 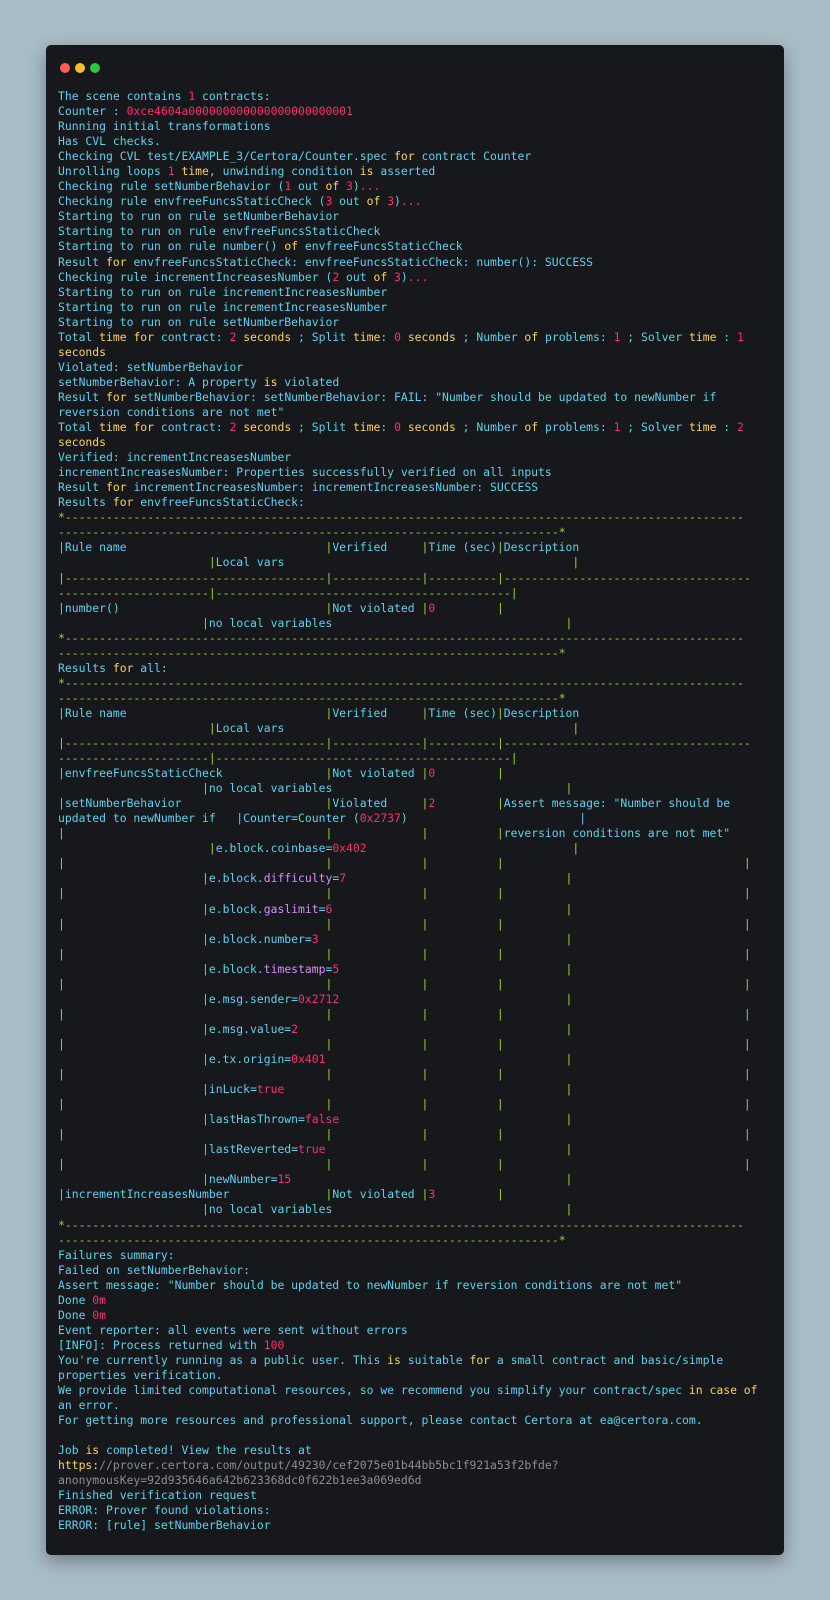 What do you see at coordinates (151, 366) in the screenshot?
I see `terminal-line: Violated: setNumberBehavior` at bounding box center [151, 366].